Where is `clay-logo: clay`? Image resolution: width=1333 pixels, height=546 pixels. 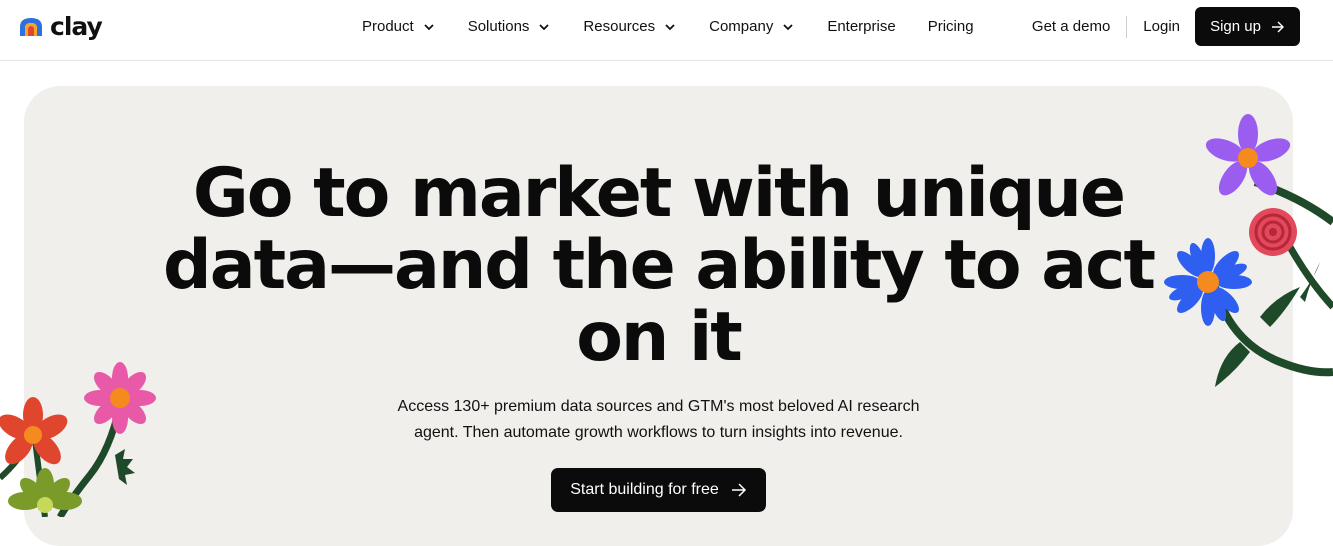
clay-logo: clay is located at coordinates (60, 26).